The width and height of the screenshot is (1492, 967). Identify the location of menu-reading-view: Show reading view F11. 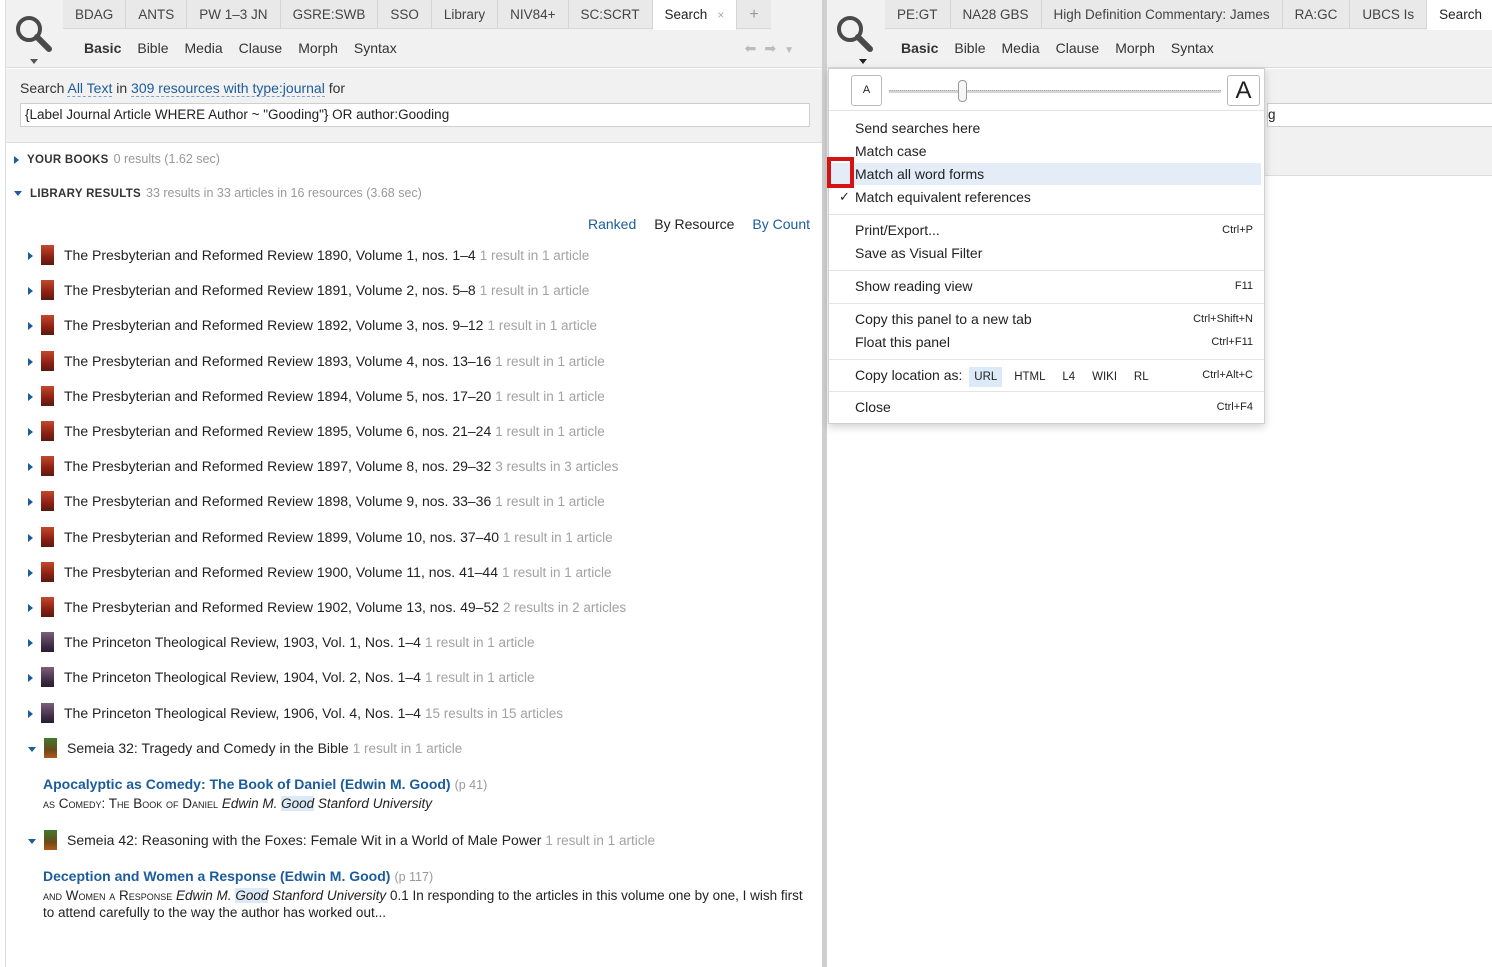
(1045, 286).